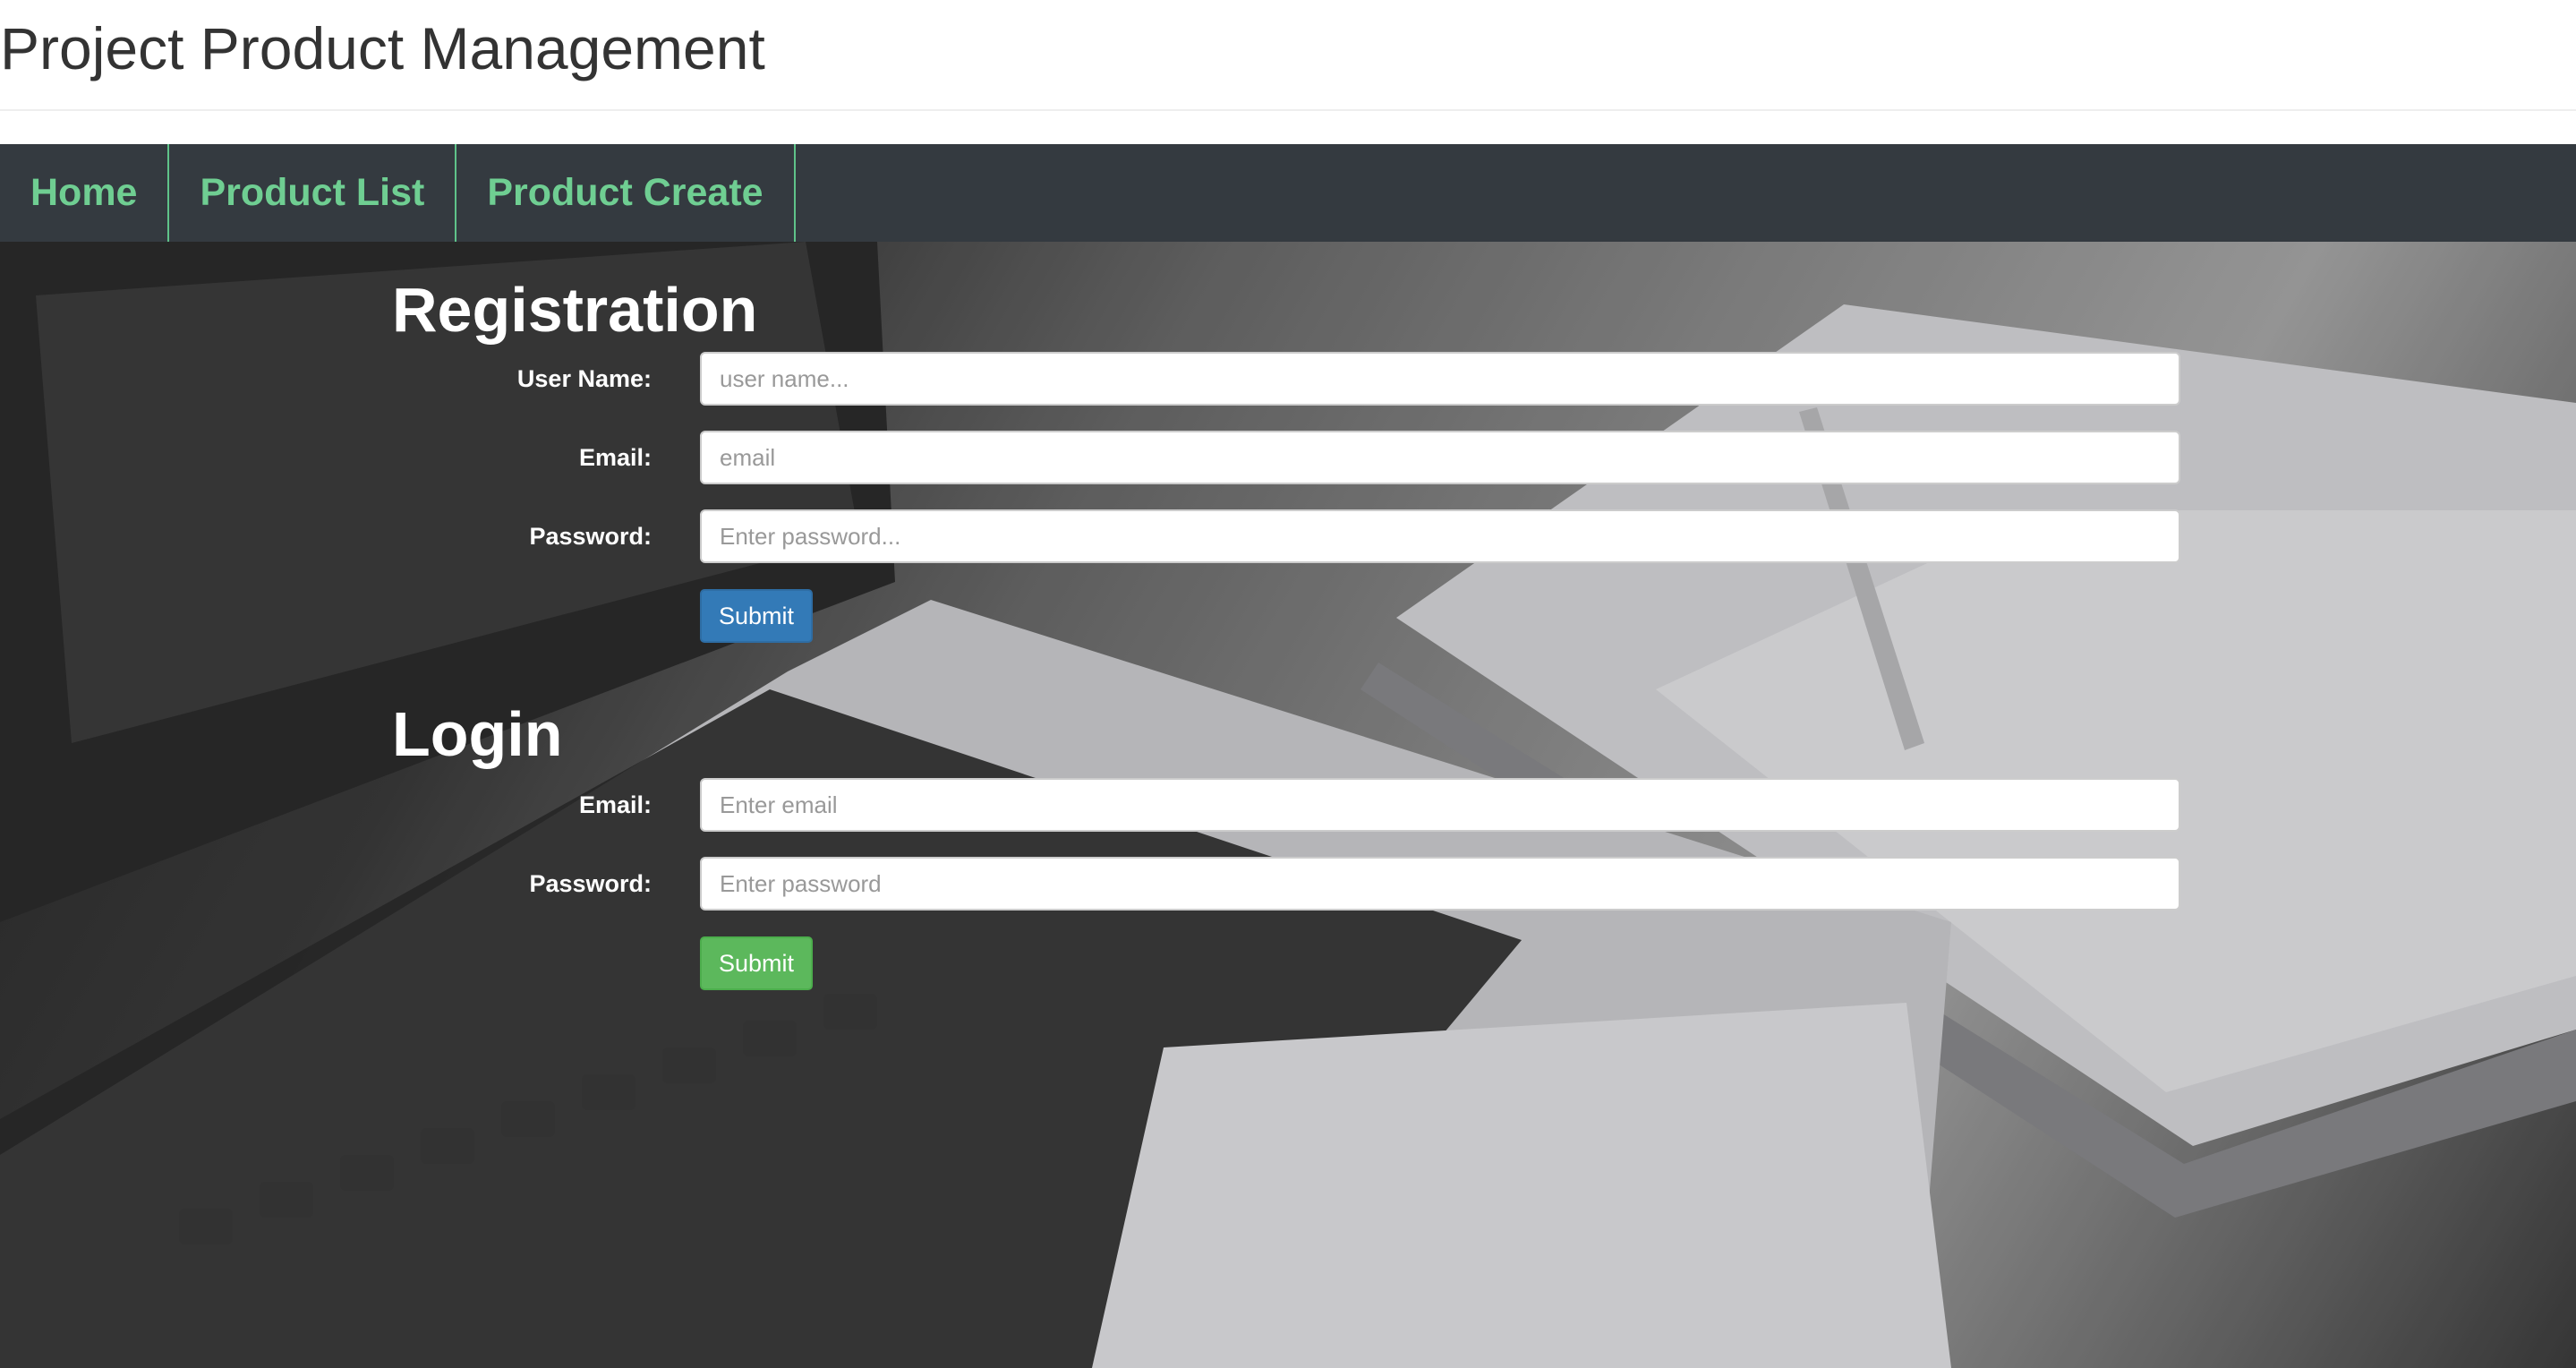 Image resolution: width=2576 pixels, height=1368 pixels. I want to click on registration-email-input, so click(1440, 457).